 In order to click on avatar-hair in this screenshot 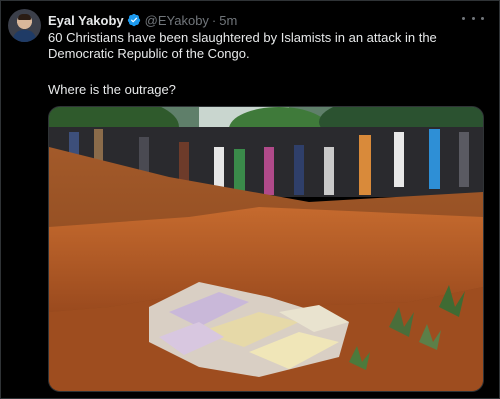, I will do `click(24, 17)`.